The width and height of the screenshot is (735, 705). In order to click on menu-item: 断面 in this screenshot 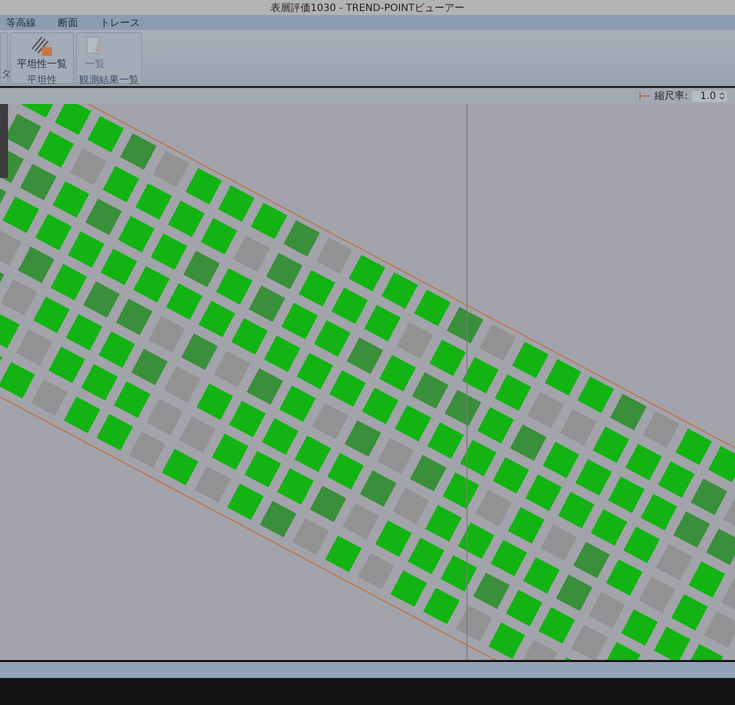, I will do `click(68, 23)`.